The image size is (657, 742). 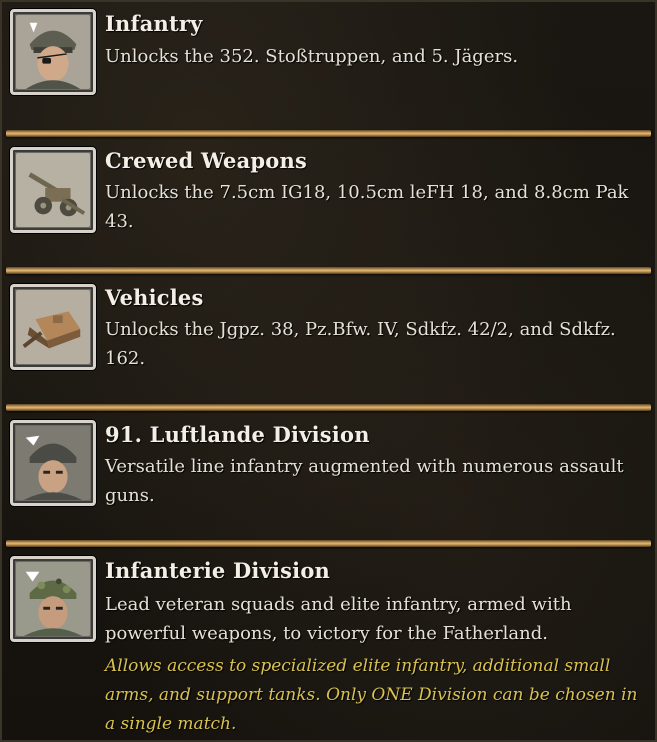 I want to click on soldier-eyepatch-icon, so click(x=53, y=52).